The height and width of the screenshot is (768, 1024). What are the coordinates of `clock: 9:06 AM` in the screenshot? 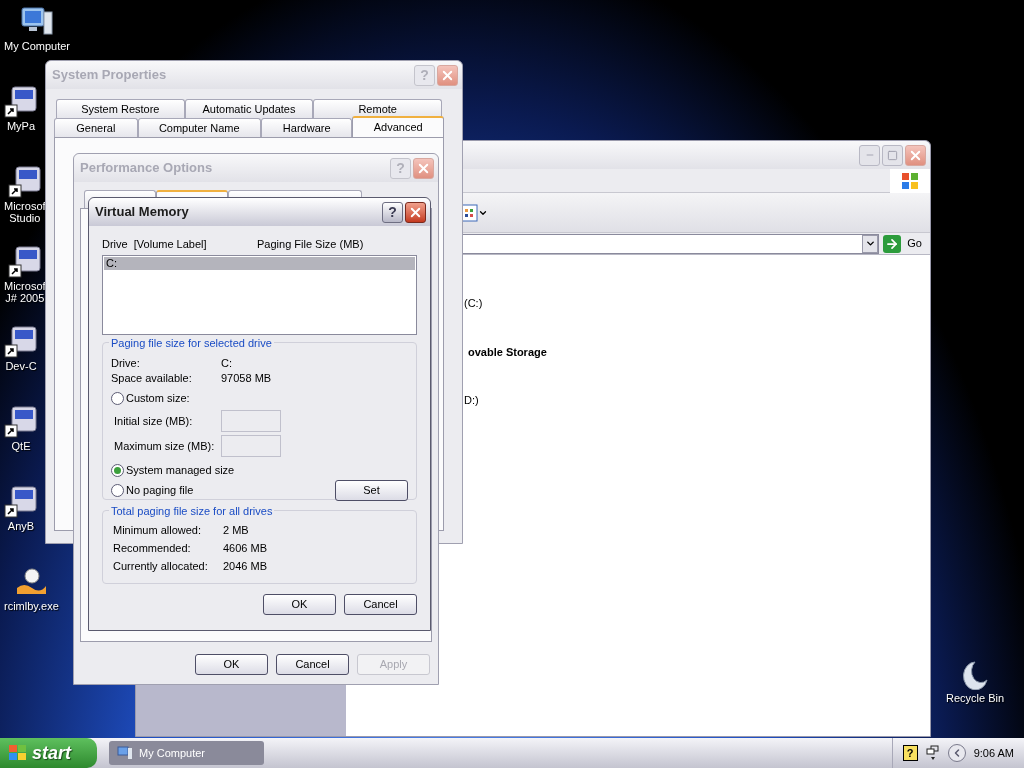 It's located at (993, 753).